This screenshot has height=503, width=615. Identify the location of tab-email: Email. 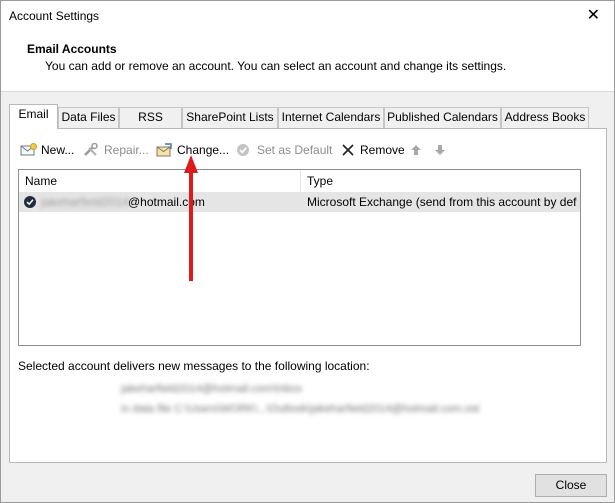
(33, 116).